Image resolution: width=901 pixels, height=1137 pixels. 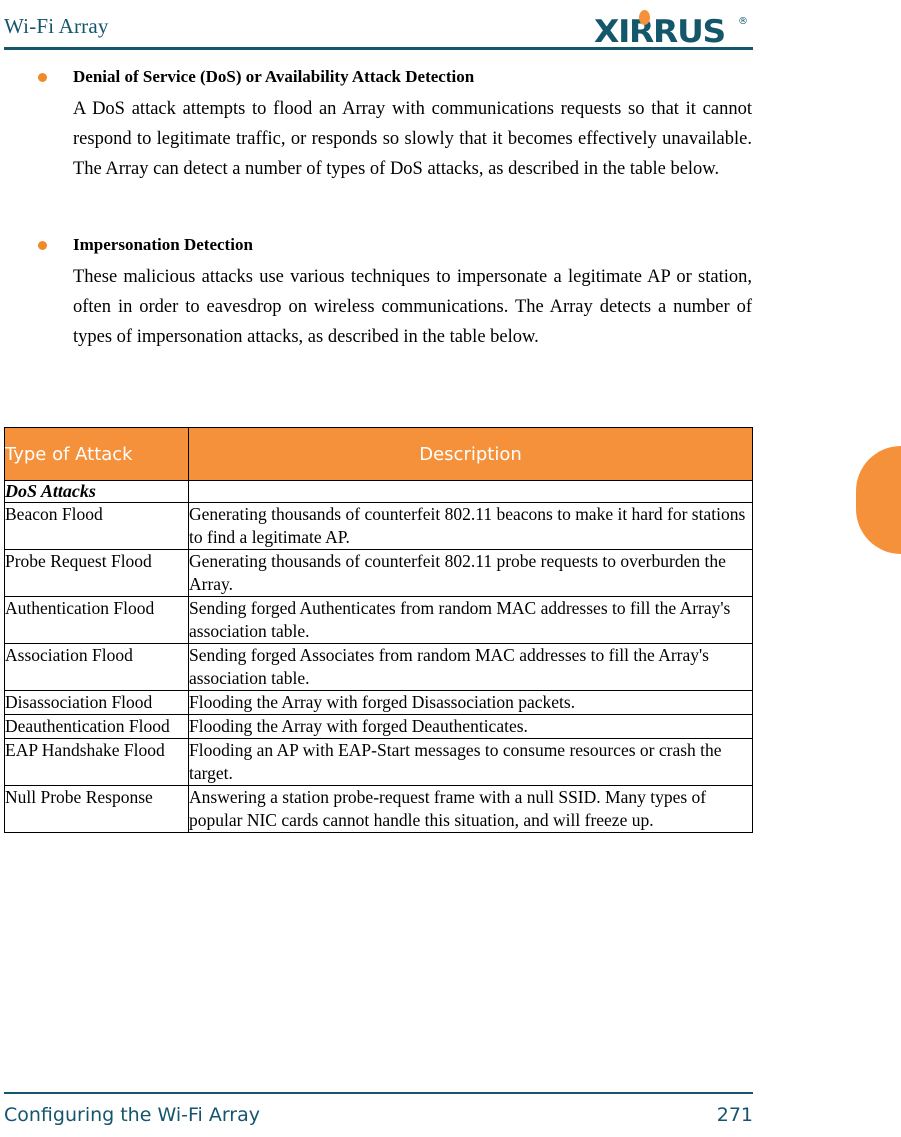 I want to click on attack-type: Deauthentication Flood, so click(x=96, y=726).